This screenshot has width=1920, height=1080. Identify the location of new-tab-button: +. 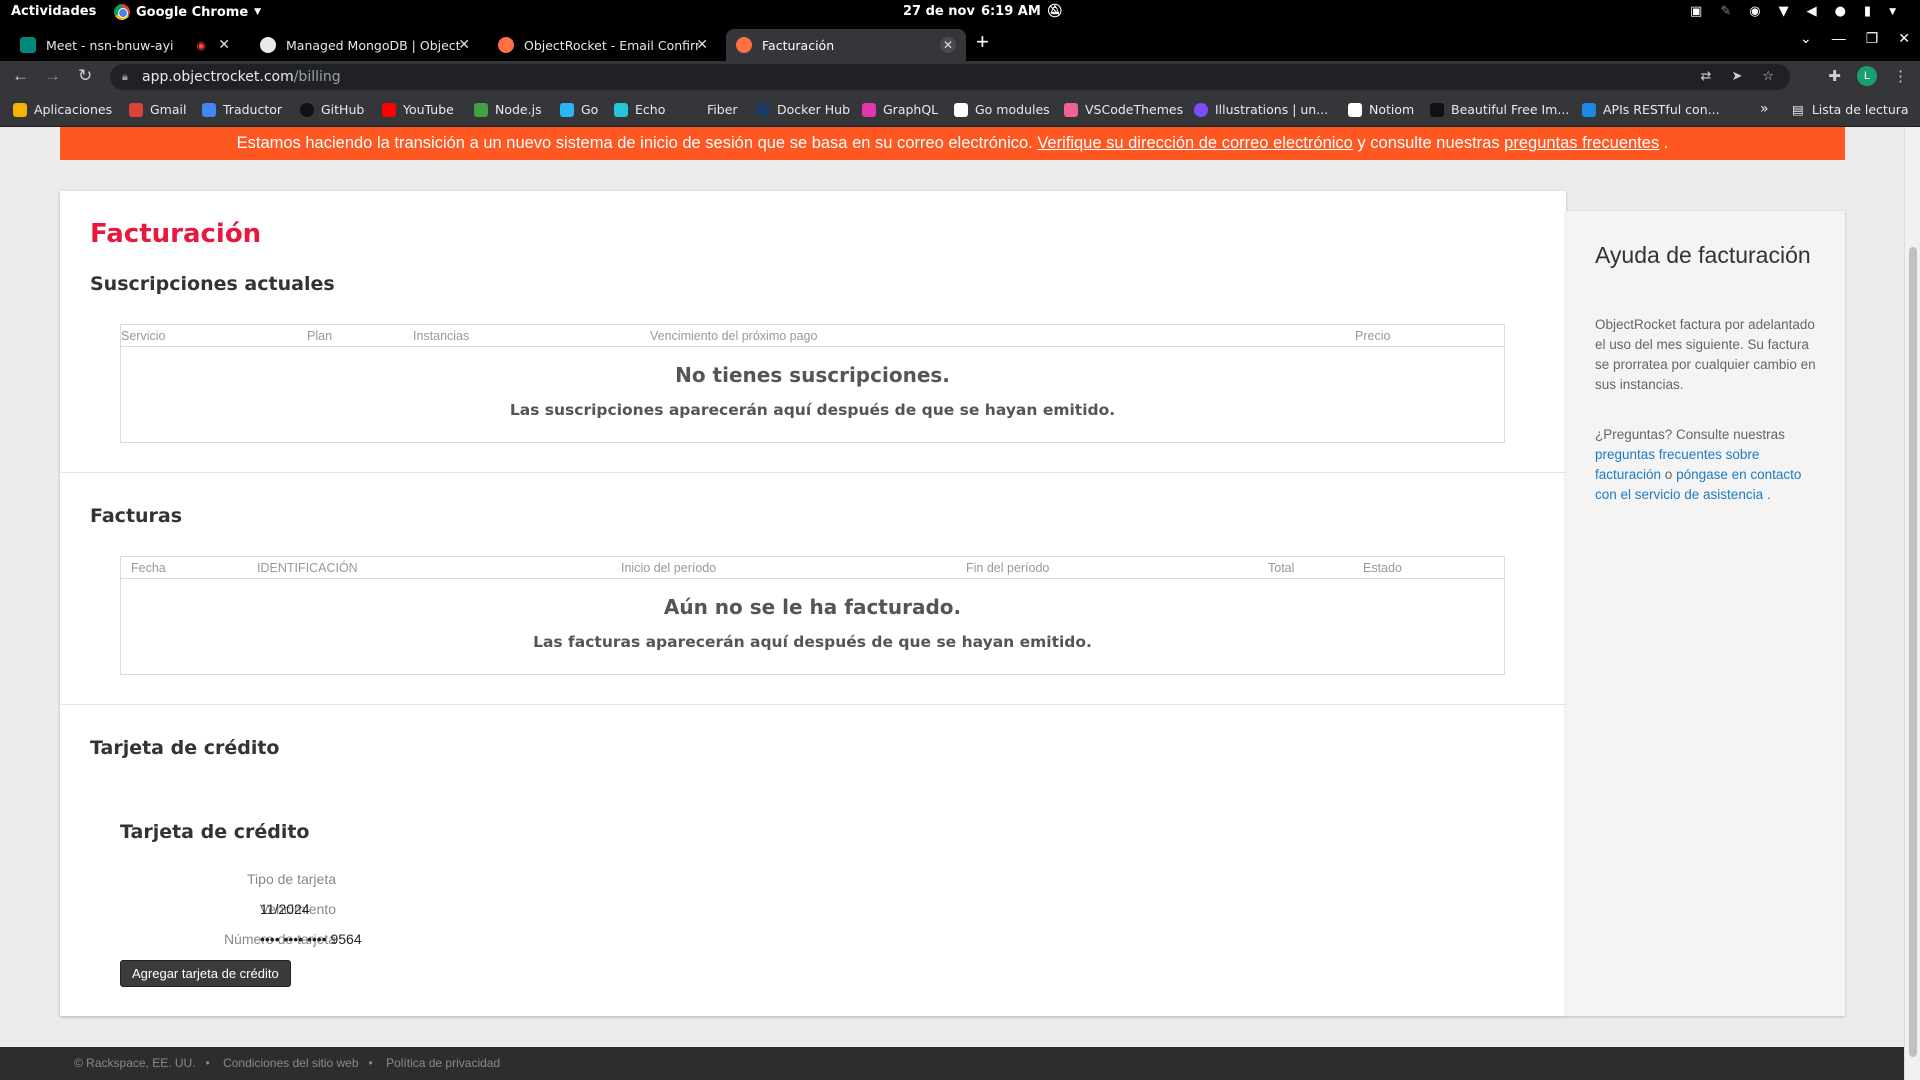
(982, 42).